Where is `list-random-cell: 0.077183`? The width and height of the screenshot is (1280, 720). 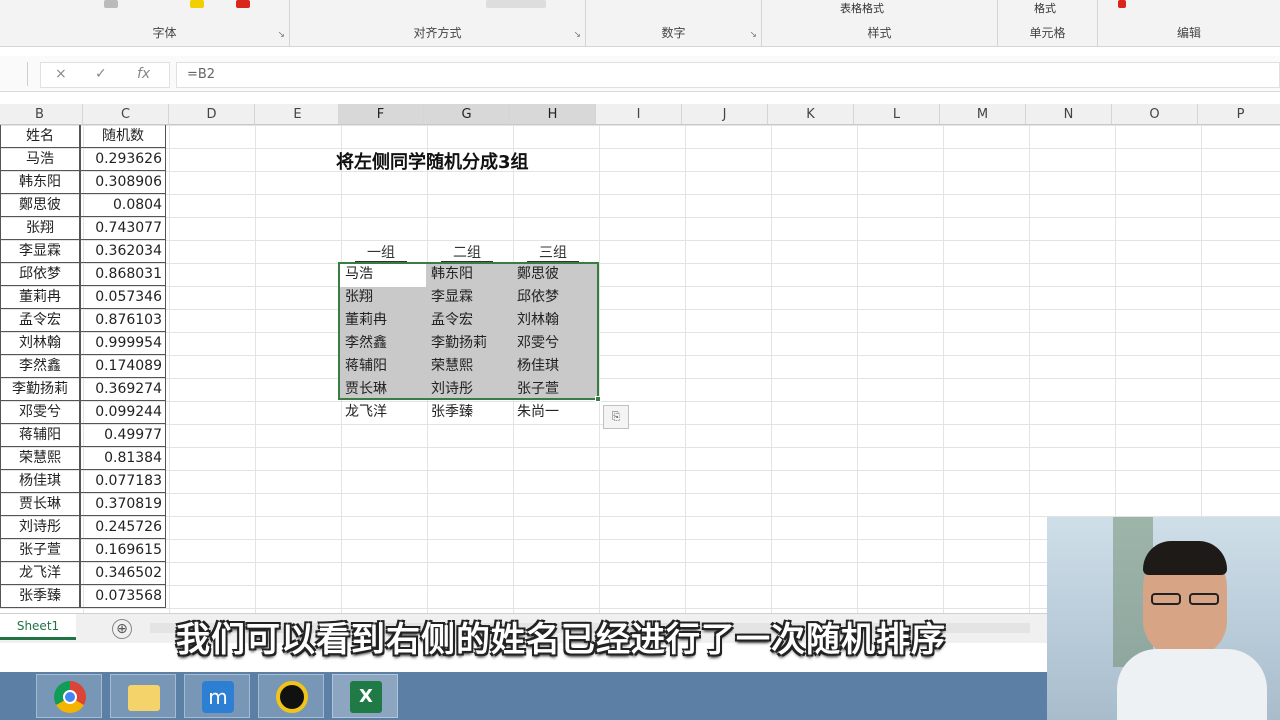
list-random-cell: 0.077183 is located at coordinates (123, 481).